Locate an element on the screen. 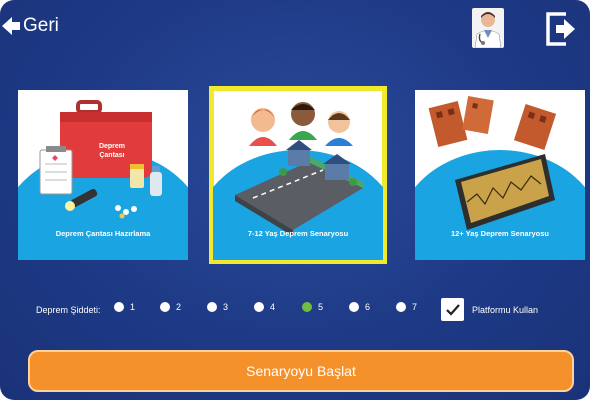 This screenshot has height=406, width=596. scenario-card-7-12: 7-12 Yaş Deprem Senaryosu is located at coordinates (298, 175).